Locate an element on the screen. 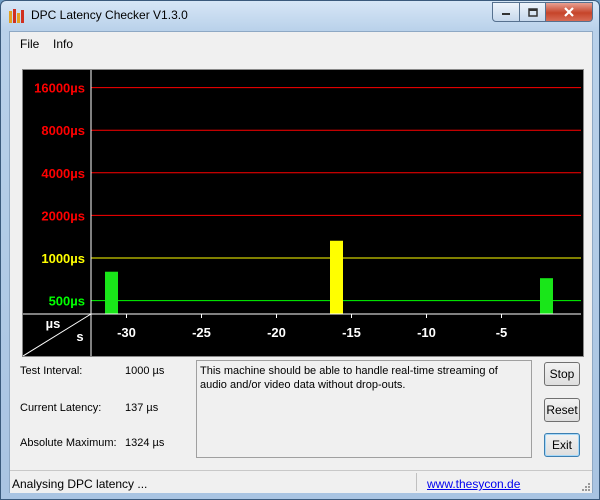 This screenshot has width=600, height=500. x-unit-label: s is located at coordinates (79, 336).